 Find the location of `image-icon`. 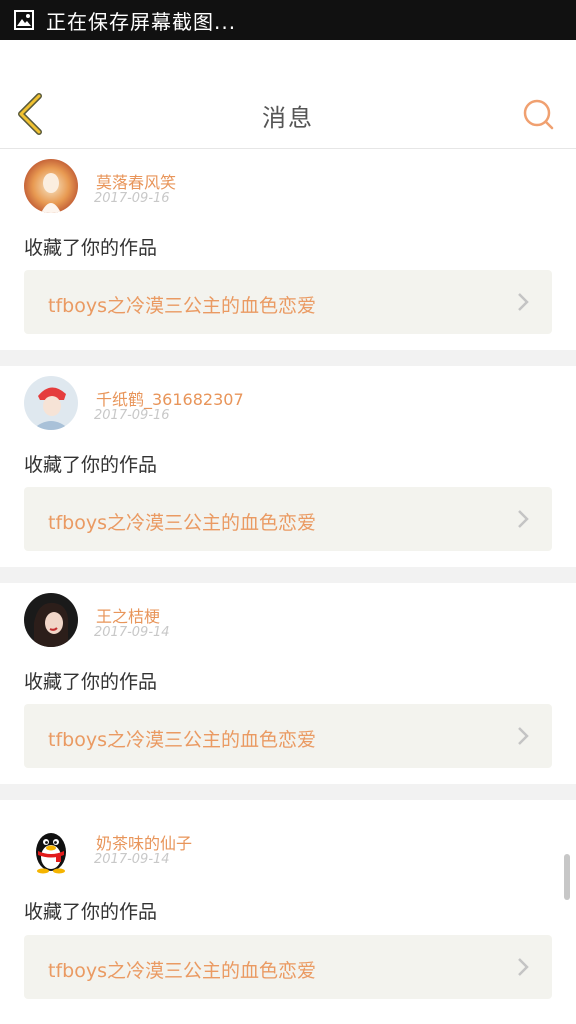

image-icon is located at coordinates (24, 20).